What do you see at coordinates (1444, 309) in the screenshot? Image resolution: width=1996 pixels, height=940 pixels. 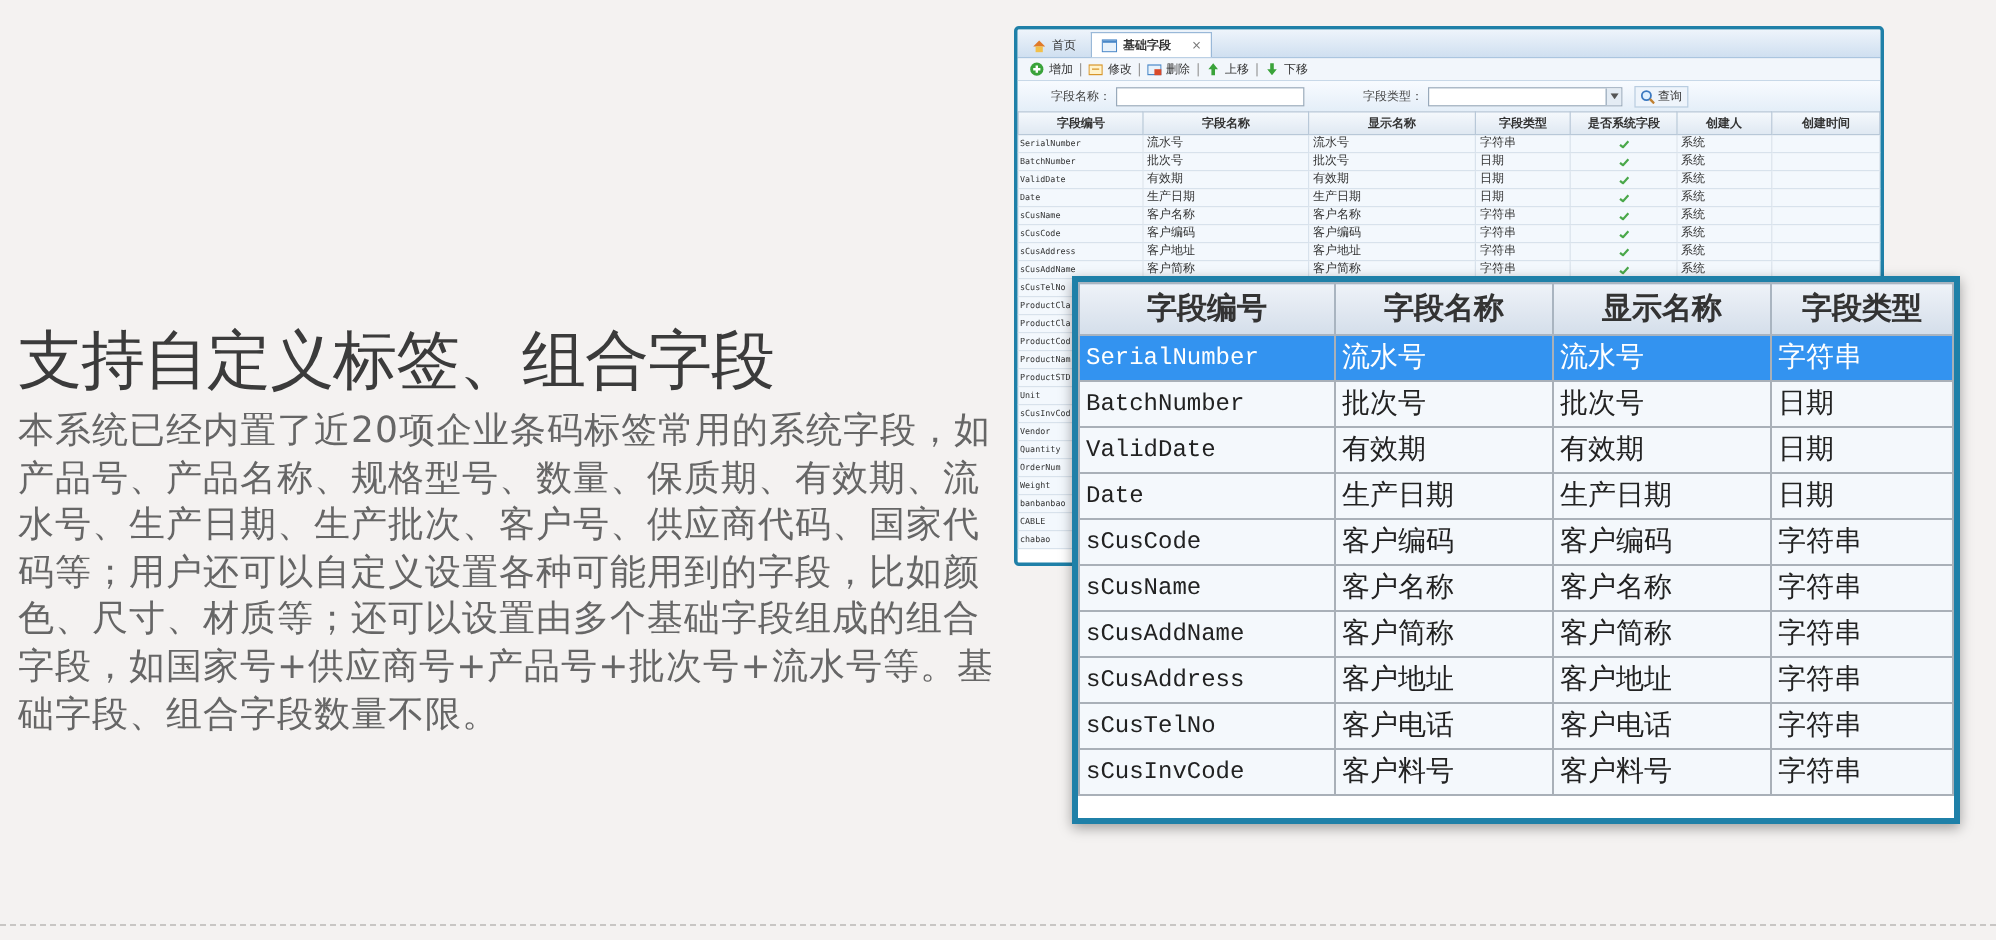 I see `column-header: 字段名称` at bounding box center [1444, 309].